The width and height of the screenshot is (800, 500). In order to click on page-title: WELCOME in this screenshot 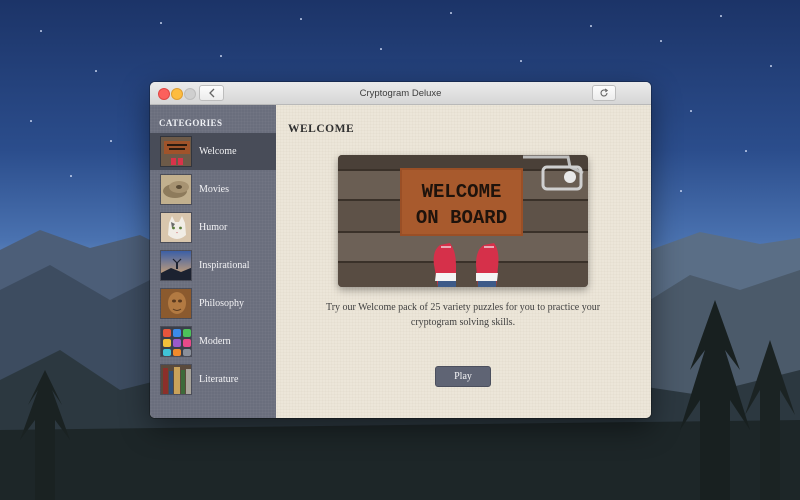, I will do `click(321, 129)`.